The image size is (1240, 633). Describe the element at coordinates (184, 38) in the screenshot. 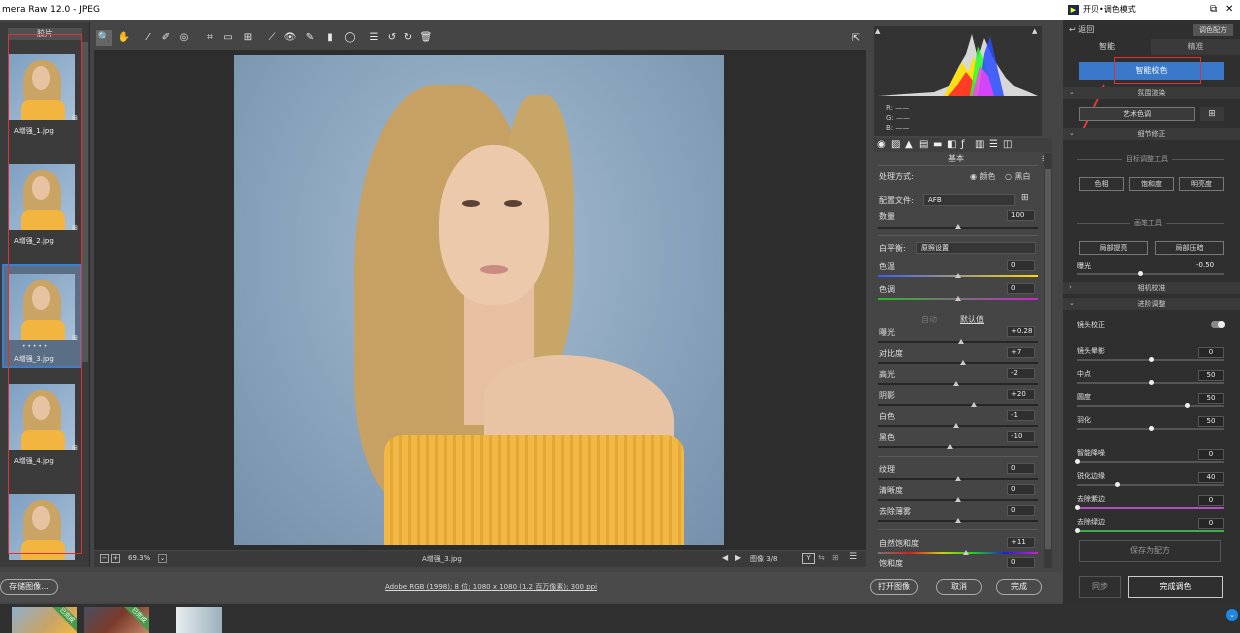

I see `target-adjust-icon: ◎` at that location.